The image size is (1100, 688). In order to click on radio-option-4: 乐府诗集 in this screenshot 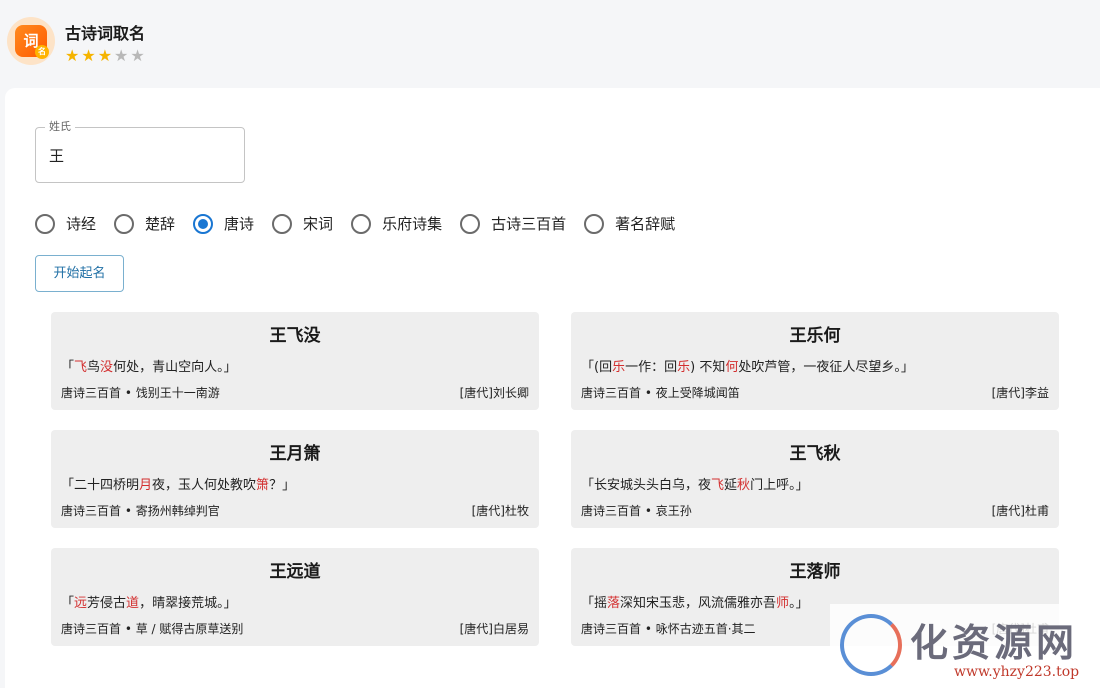, I will do `click(396, 223)`.